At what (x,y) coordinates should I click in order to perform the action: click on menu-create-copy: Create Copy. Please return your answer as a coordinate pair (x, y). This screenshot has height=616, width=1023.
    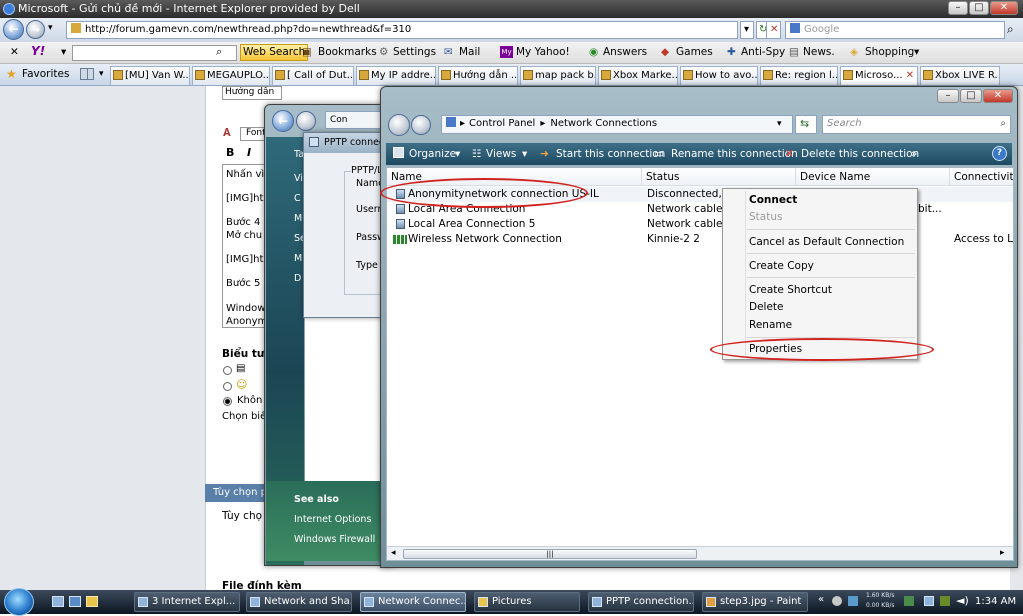
    Looking at the image, I should click on (781, 266).